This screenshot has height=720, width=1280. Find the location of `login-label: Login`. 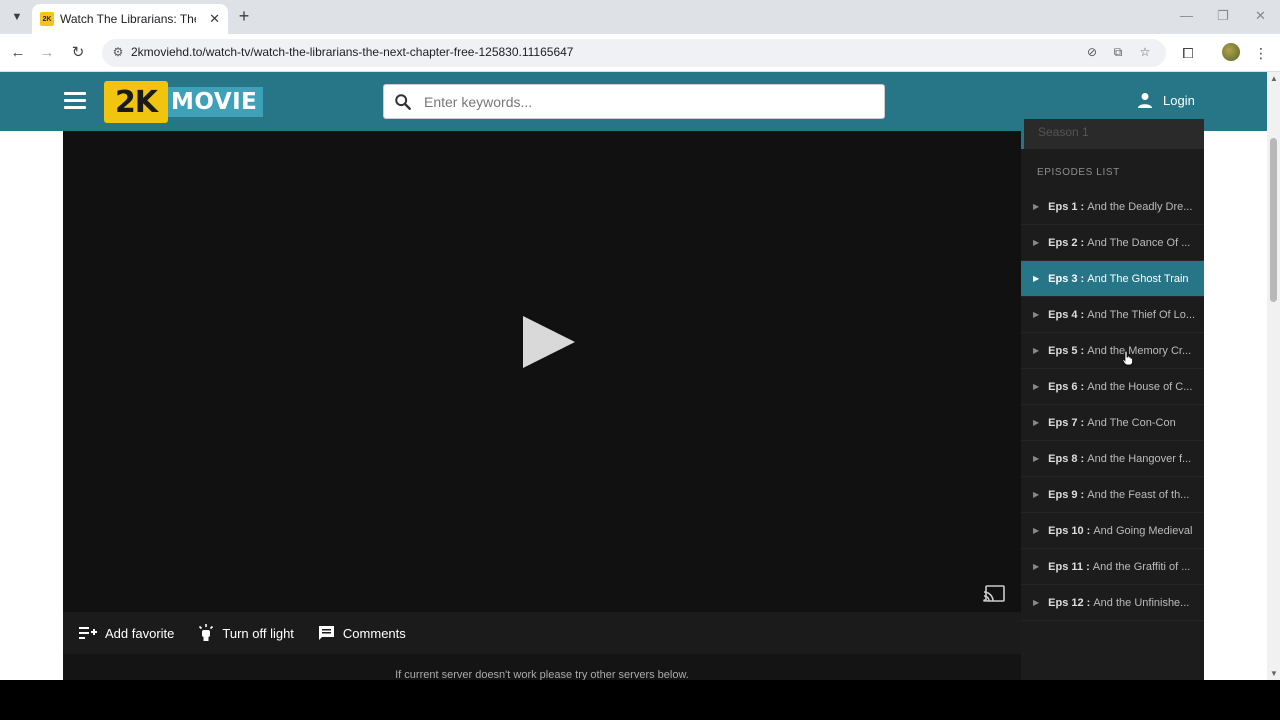

login-label: Login is located at coordinates (1179, 100).